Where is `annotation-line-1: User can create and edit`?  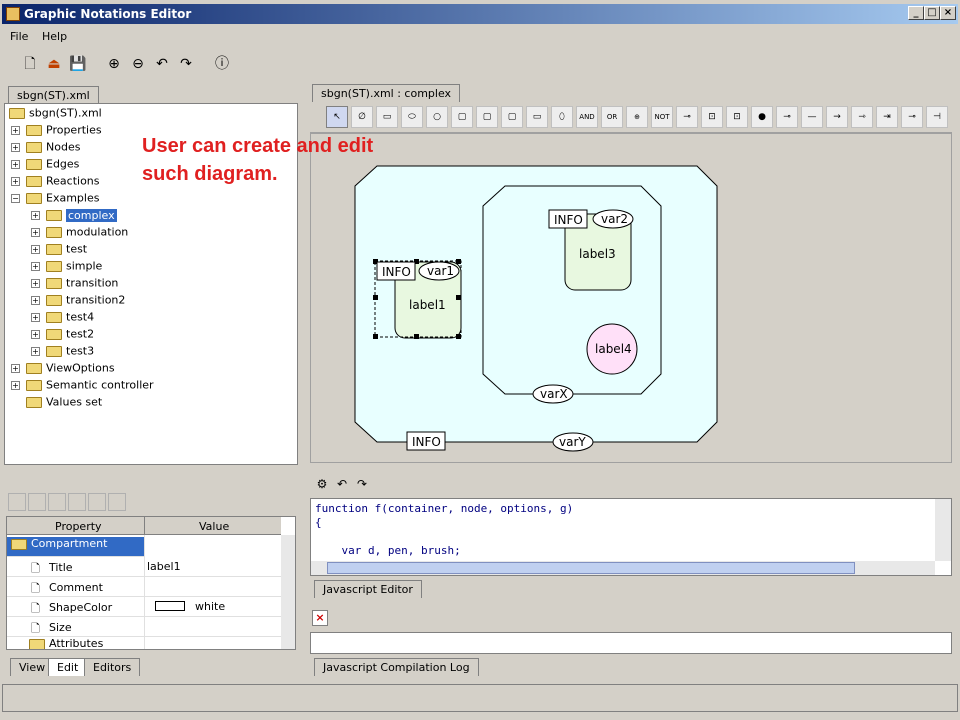
annotation-line-1: User can create and edit is located at coordinates (258, 146).